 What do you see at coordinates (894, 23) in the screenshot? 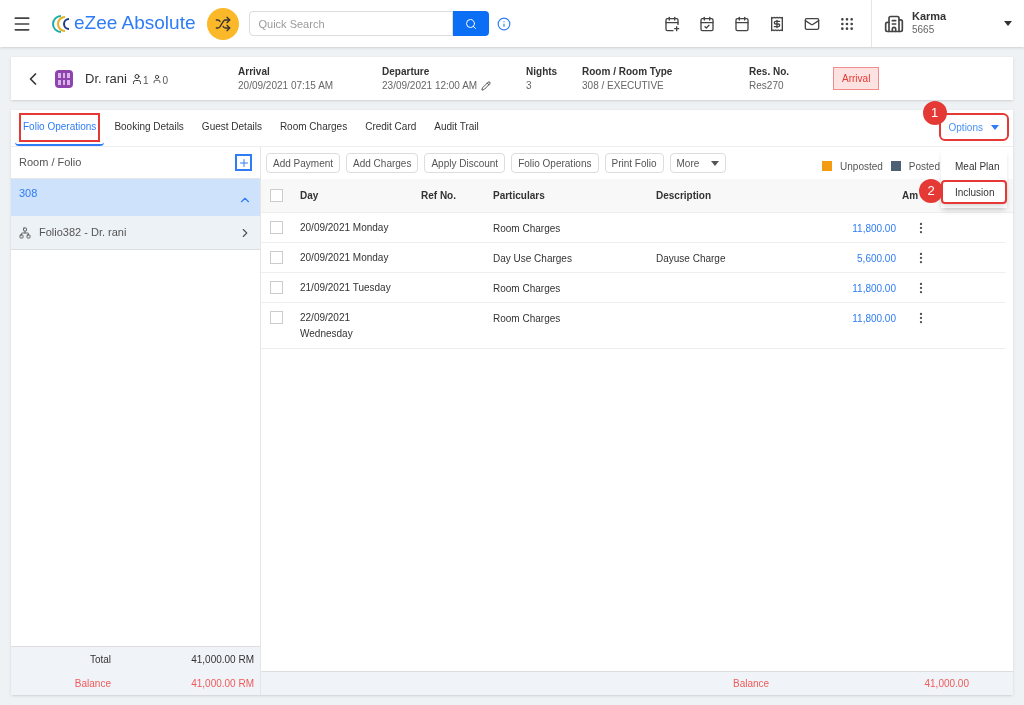
I see `building-icon` at bounding box center [894, 23].